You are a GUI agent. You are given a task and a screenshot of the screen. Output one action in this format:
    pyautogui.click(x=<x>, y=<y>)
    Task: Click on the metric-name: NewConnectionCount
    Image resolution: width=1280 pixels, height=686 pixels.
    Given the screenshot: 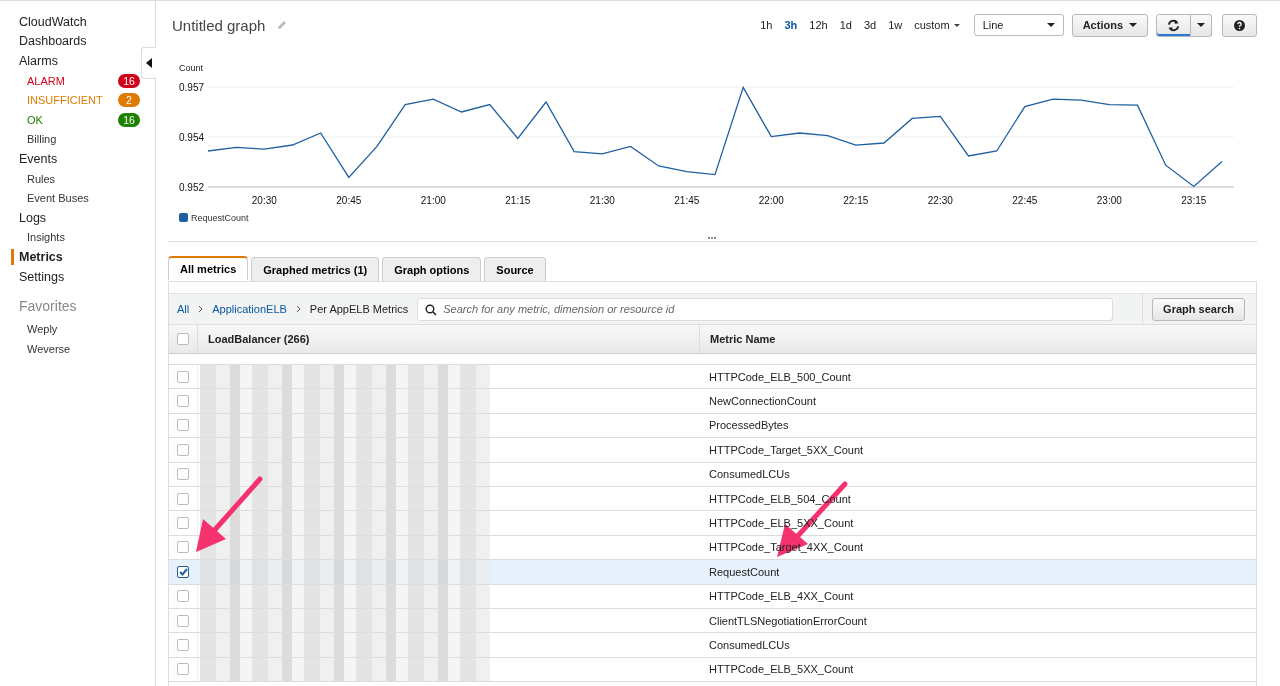 What is the action you would take?
    pyautogui.click(x=762, y=401)
    